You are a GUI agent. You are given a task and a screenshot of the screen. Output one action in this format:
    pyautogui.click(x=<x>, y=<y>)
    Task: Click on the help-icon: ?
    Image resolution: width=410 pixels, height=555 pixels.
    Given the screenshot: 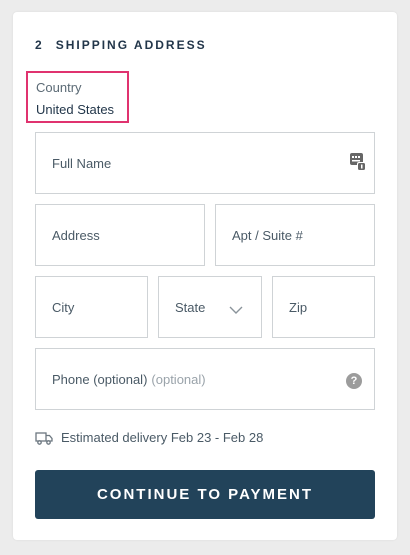 What is the action you would take?
    pyautogui.click(x=354, y=381)
    